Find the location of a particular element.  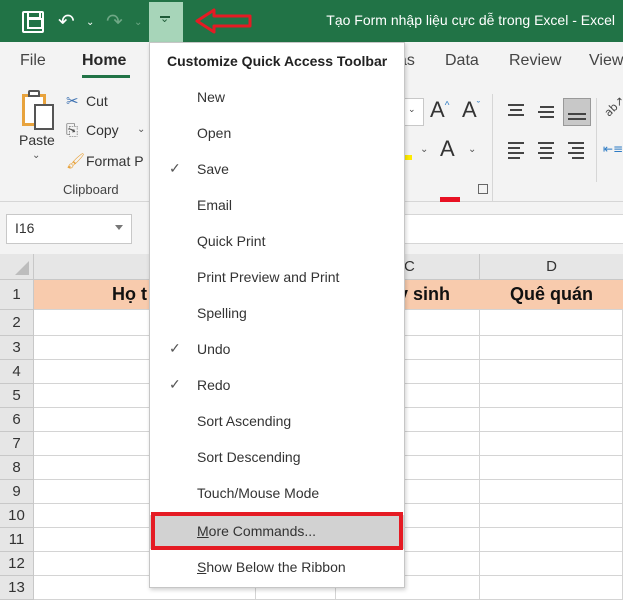

menu-item-label: Touch/Mouse Mode is located at coordinates (258, 493).